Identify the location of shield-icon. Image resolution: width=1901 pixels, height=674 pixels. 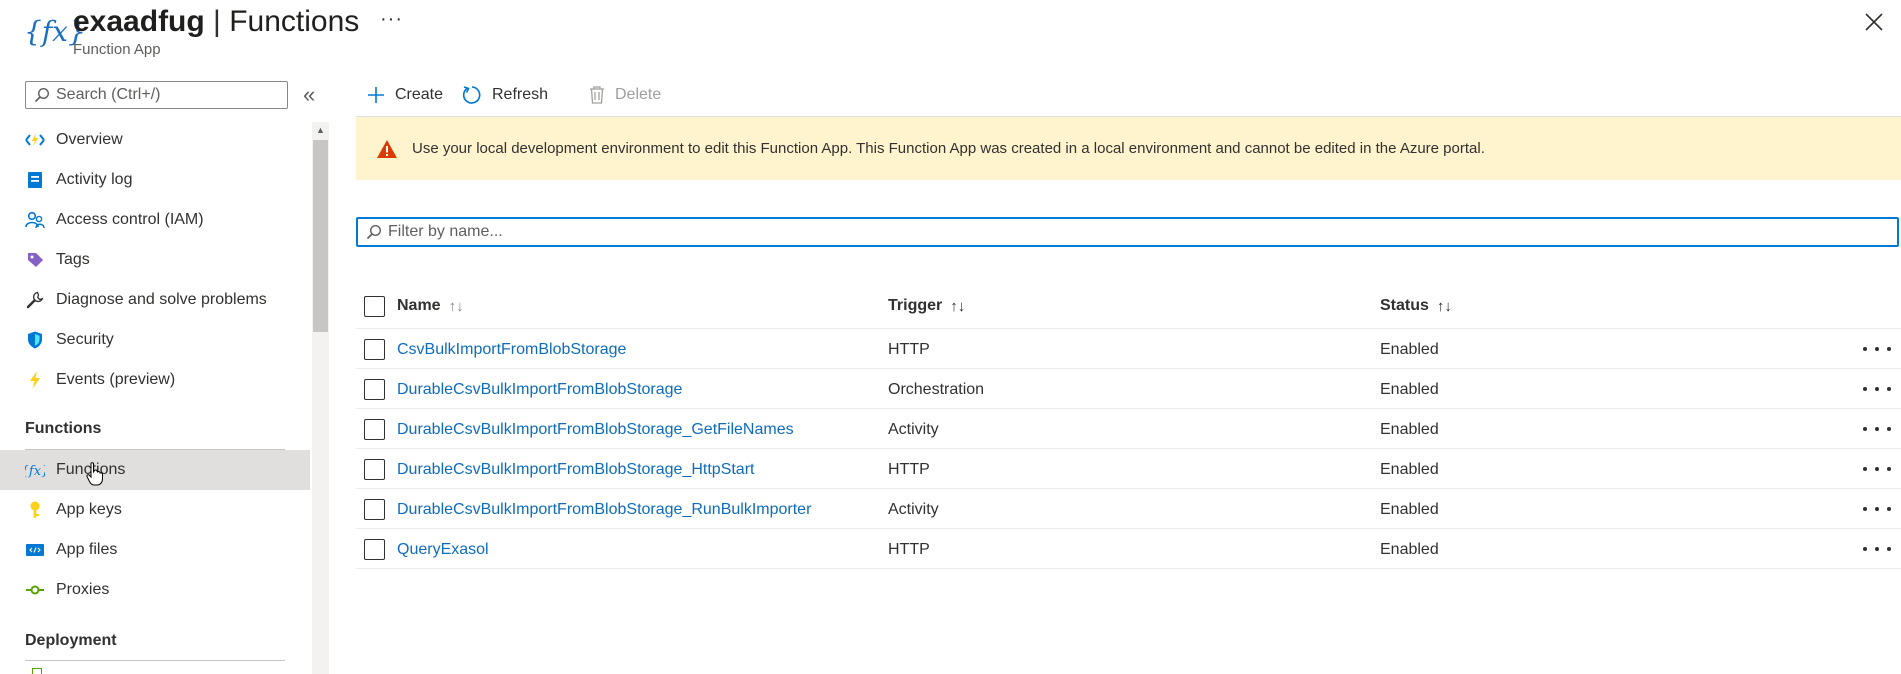
(35, 340).